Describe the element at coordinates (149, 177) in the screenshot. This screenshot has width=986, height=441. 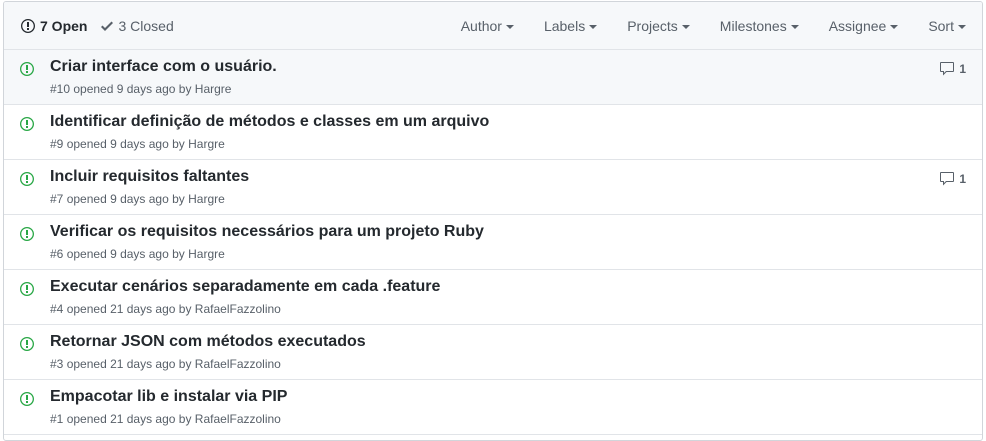
I see `issue-title-link: Incluir requisitos faltantes` at that location.